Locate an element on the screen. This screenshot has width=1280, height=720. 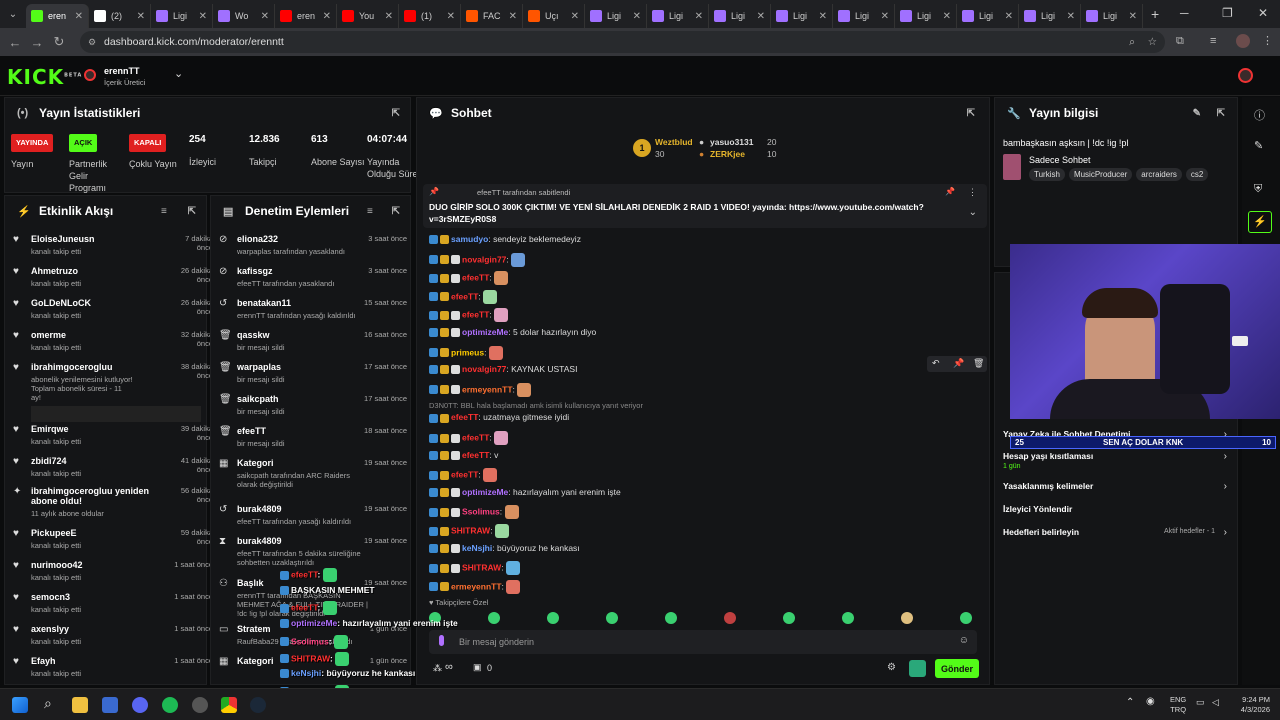
channel-switch-chevron-icon: ⌄ is located at coordinates (178, 73).